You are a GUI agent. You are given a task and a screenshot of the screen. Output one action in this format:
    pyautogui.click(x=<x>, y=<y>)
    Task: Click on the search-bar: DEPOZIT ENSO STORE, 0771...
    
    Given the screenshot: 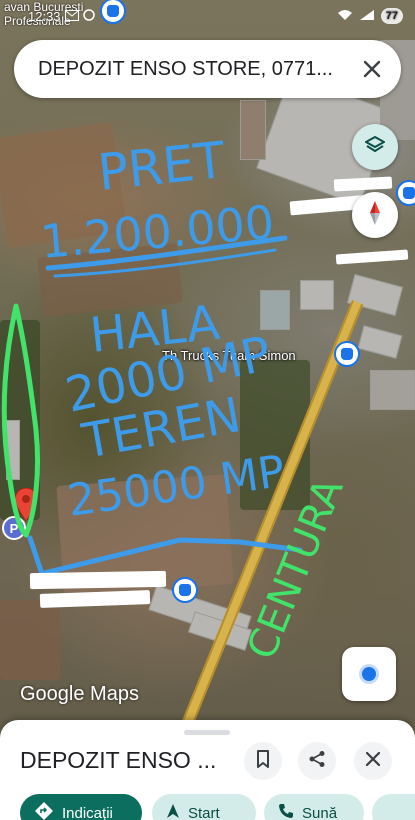 What is the action you would take?
    pyautogui.click(x=207, y=69)
    